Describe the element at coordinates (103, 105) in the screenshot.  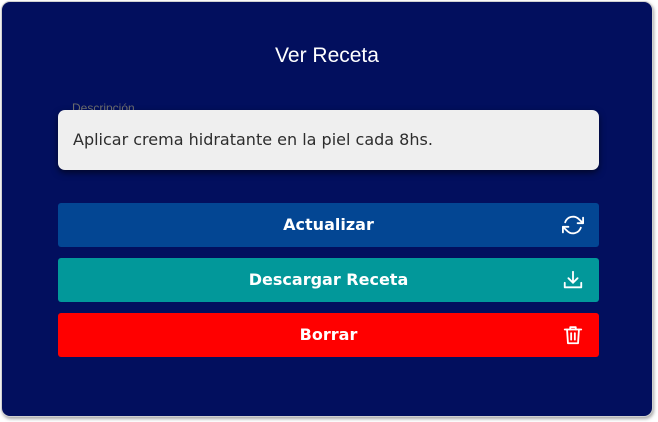
I see `description-field-label: Descripción` at that location.